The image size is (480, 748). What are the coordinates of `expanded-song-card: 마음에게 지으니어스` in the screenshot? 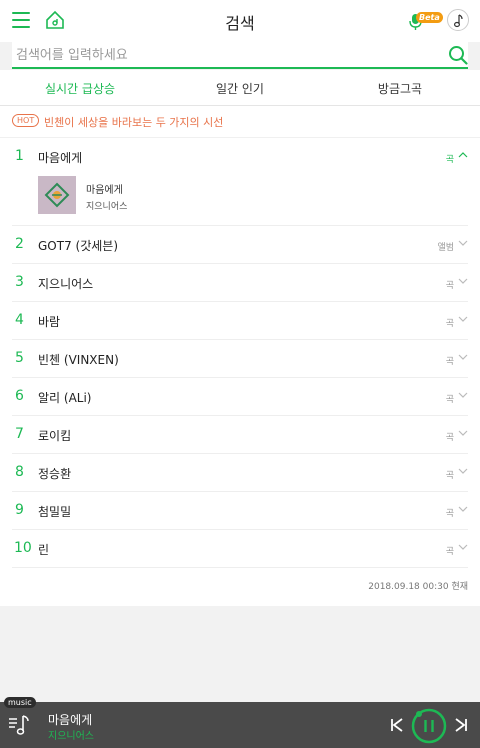 It's located at (240, 197).